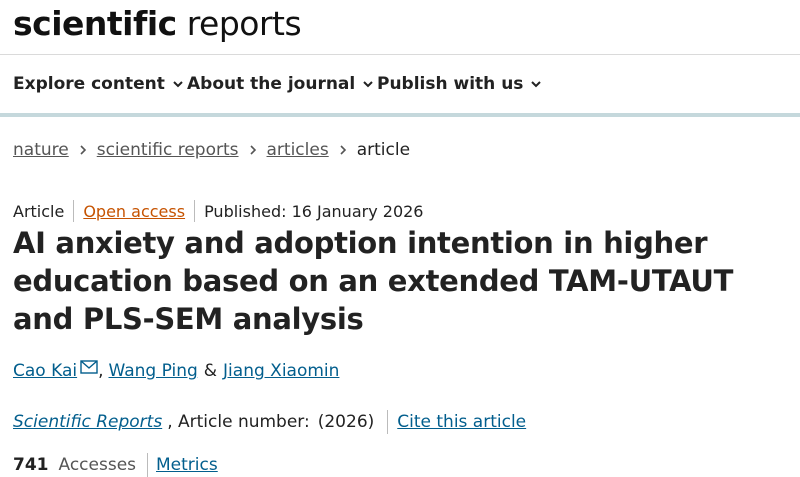 Image resolution: width=800 pixels, height=477 pixels. What do you see at coordinates (383, 150) in the screenshot?
I see `breadcrumb-current: article` at bounding box center [383, 150].